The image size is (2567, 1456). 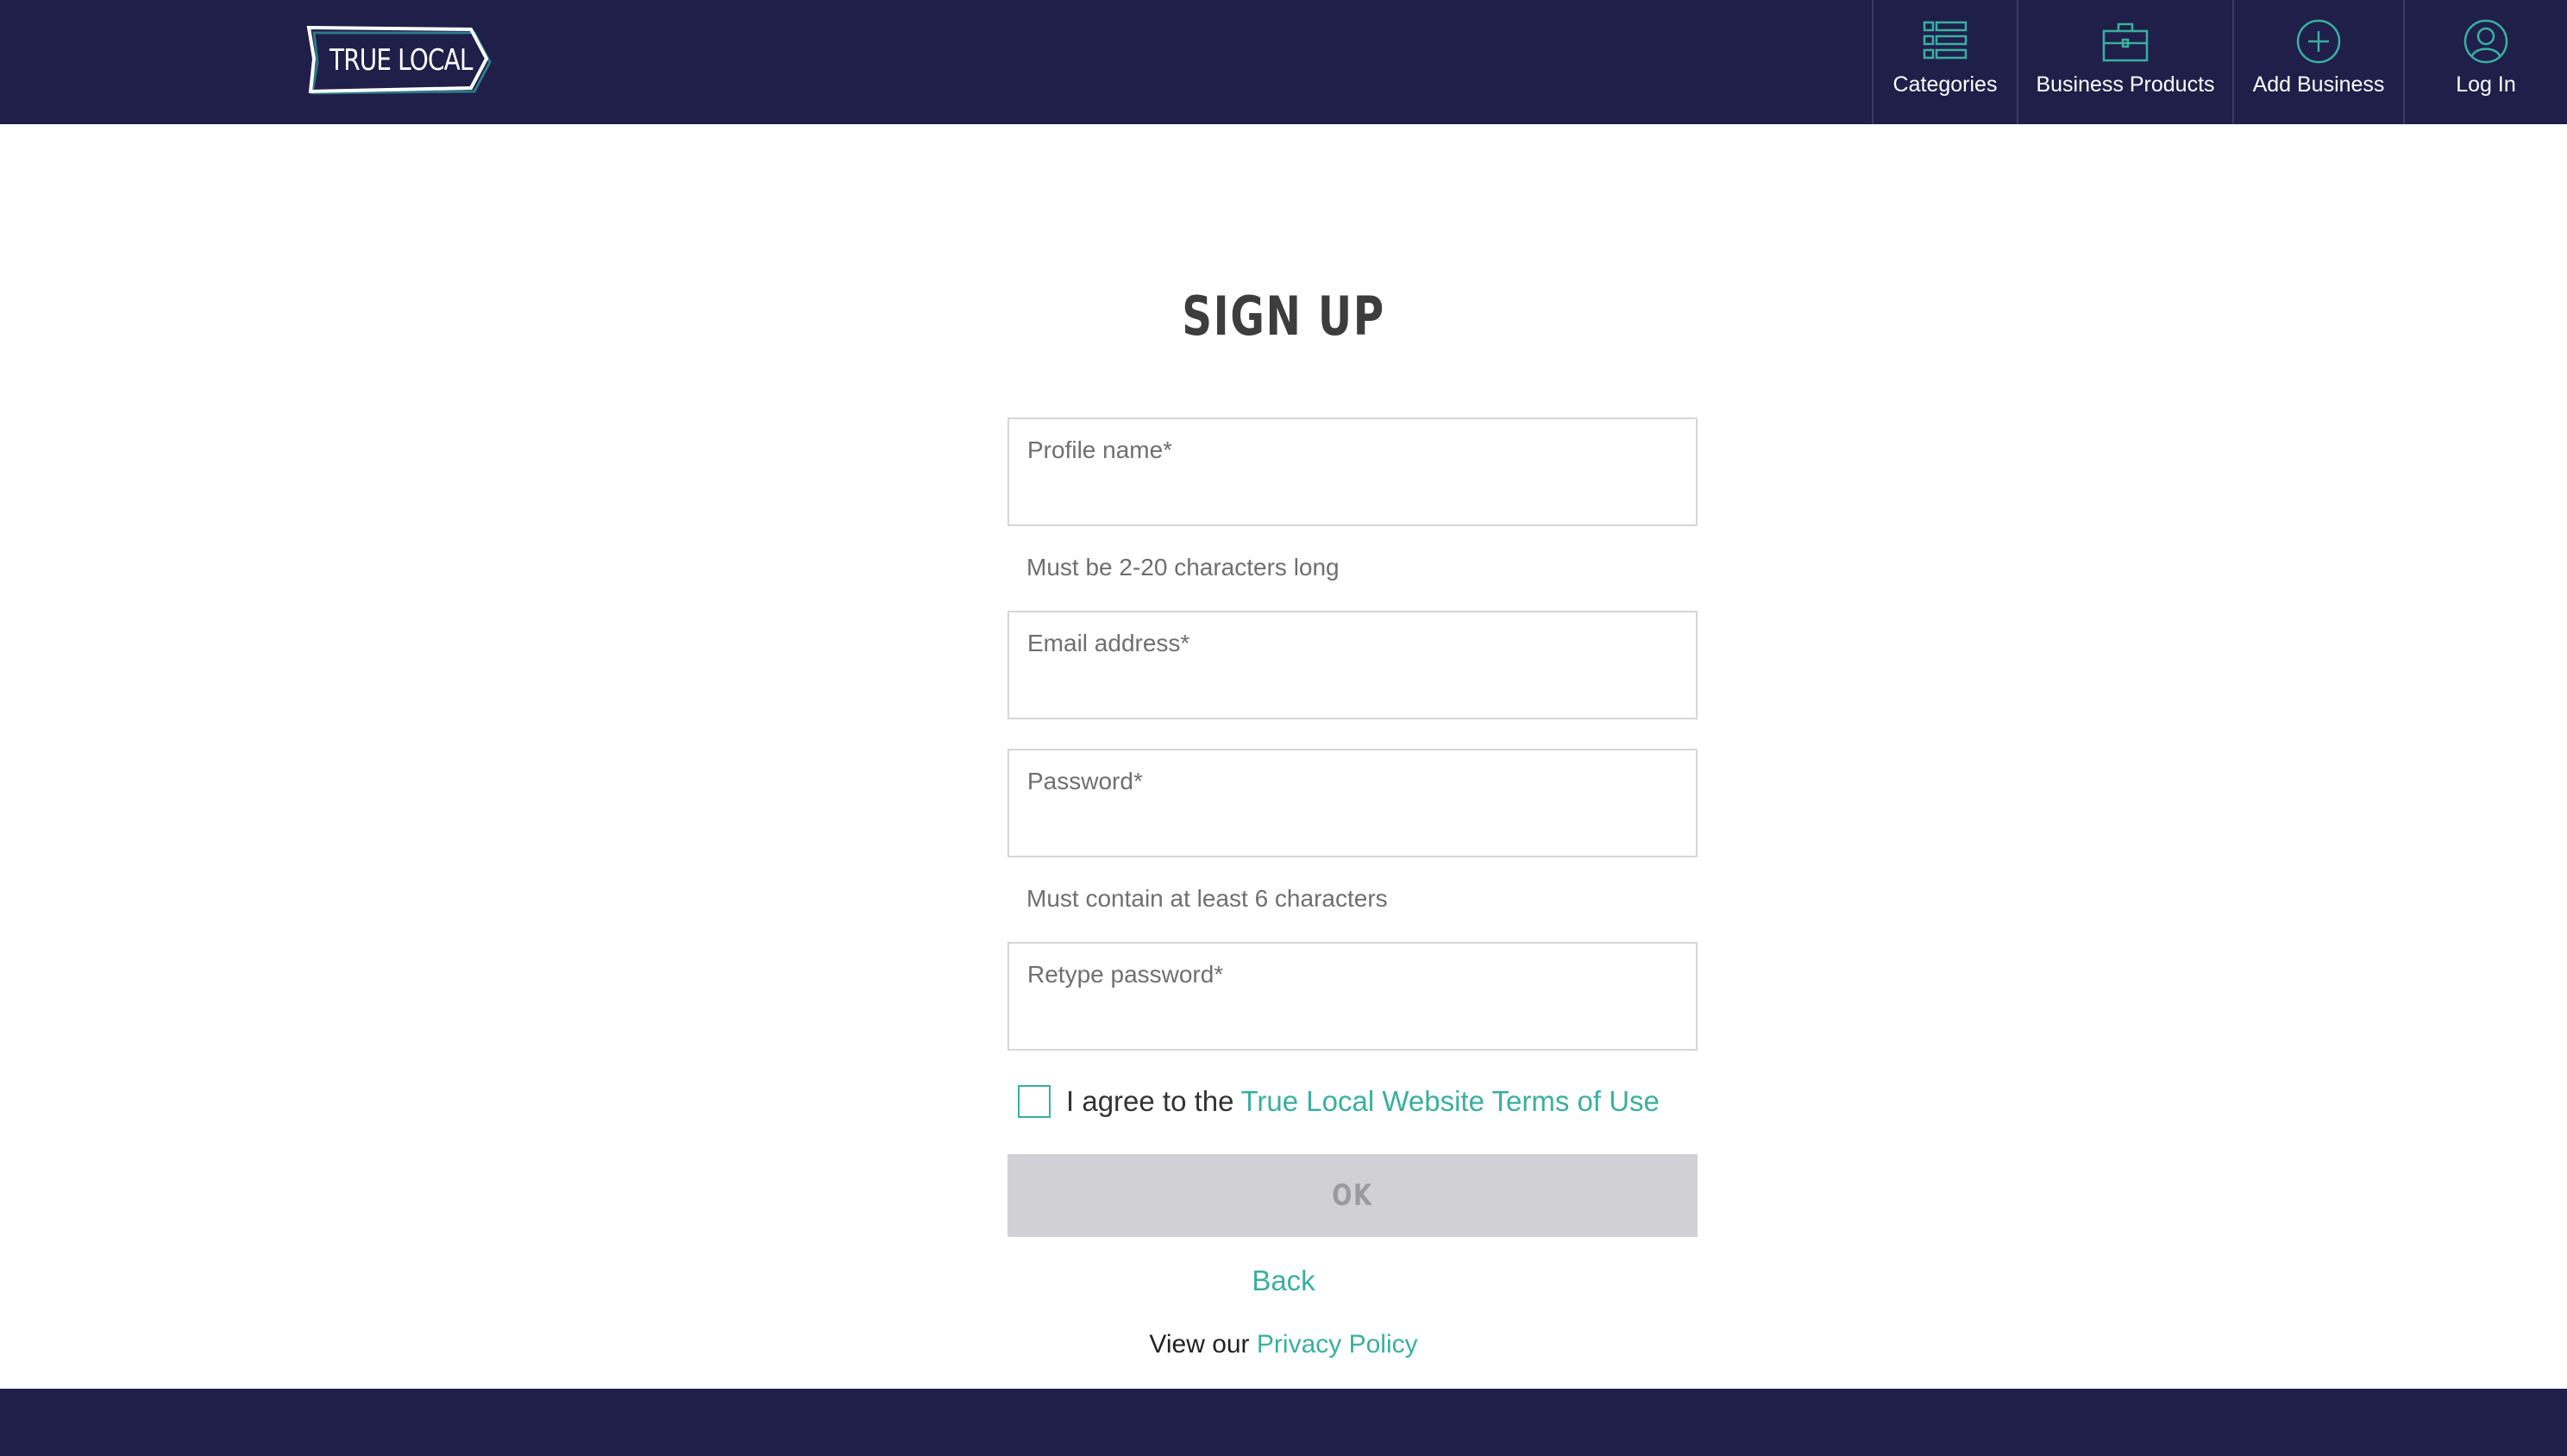 I want to click on nav-business-products: Business Products, so click(x=2125, y=62).